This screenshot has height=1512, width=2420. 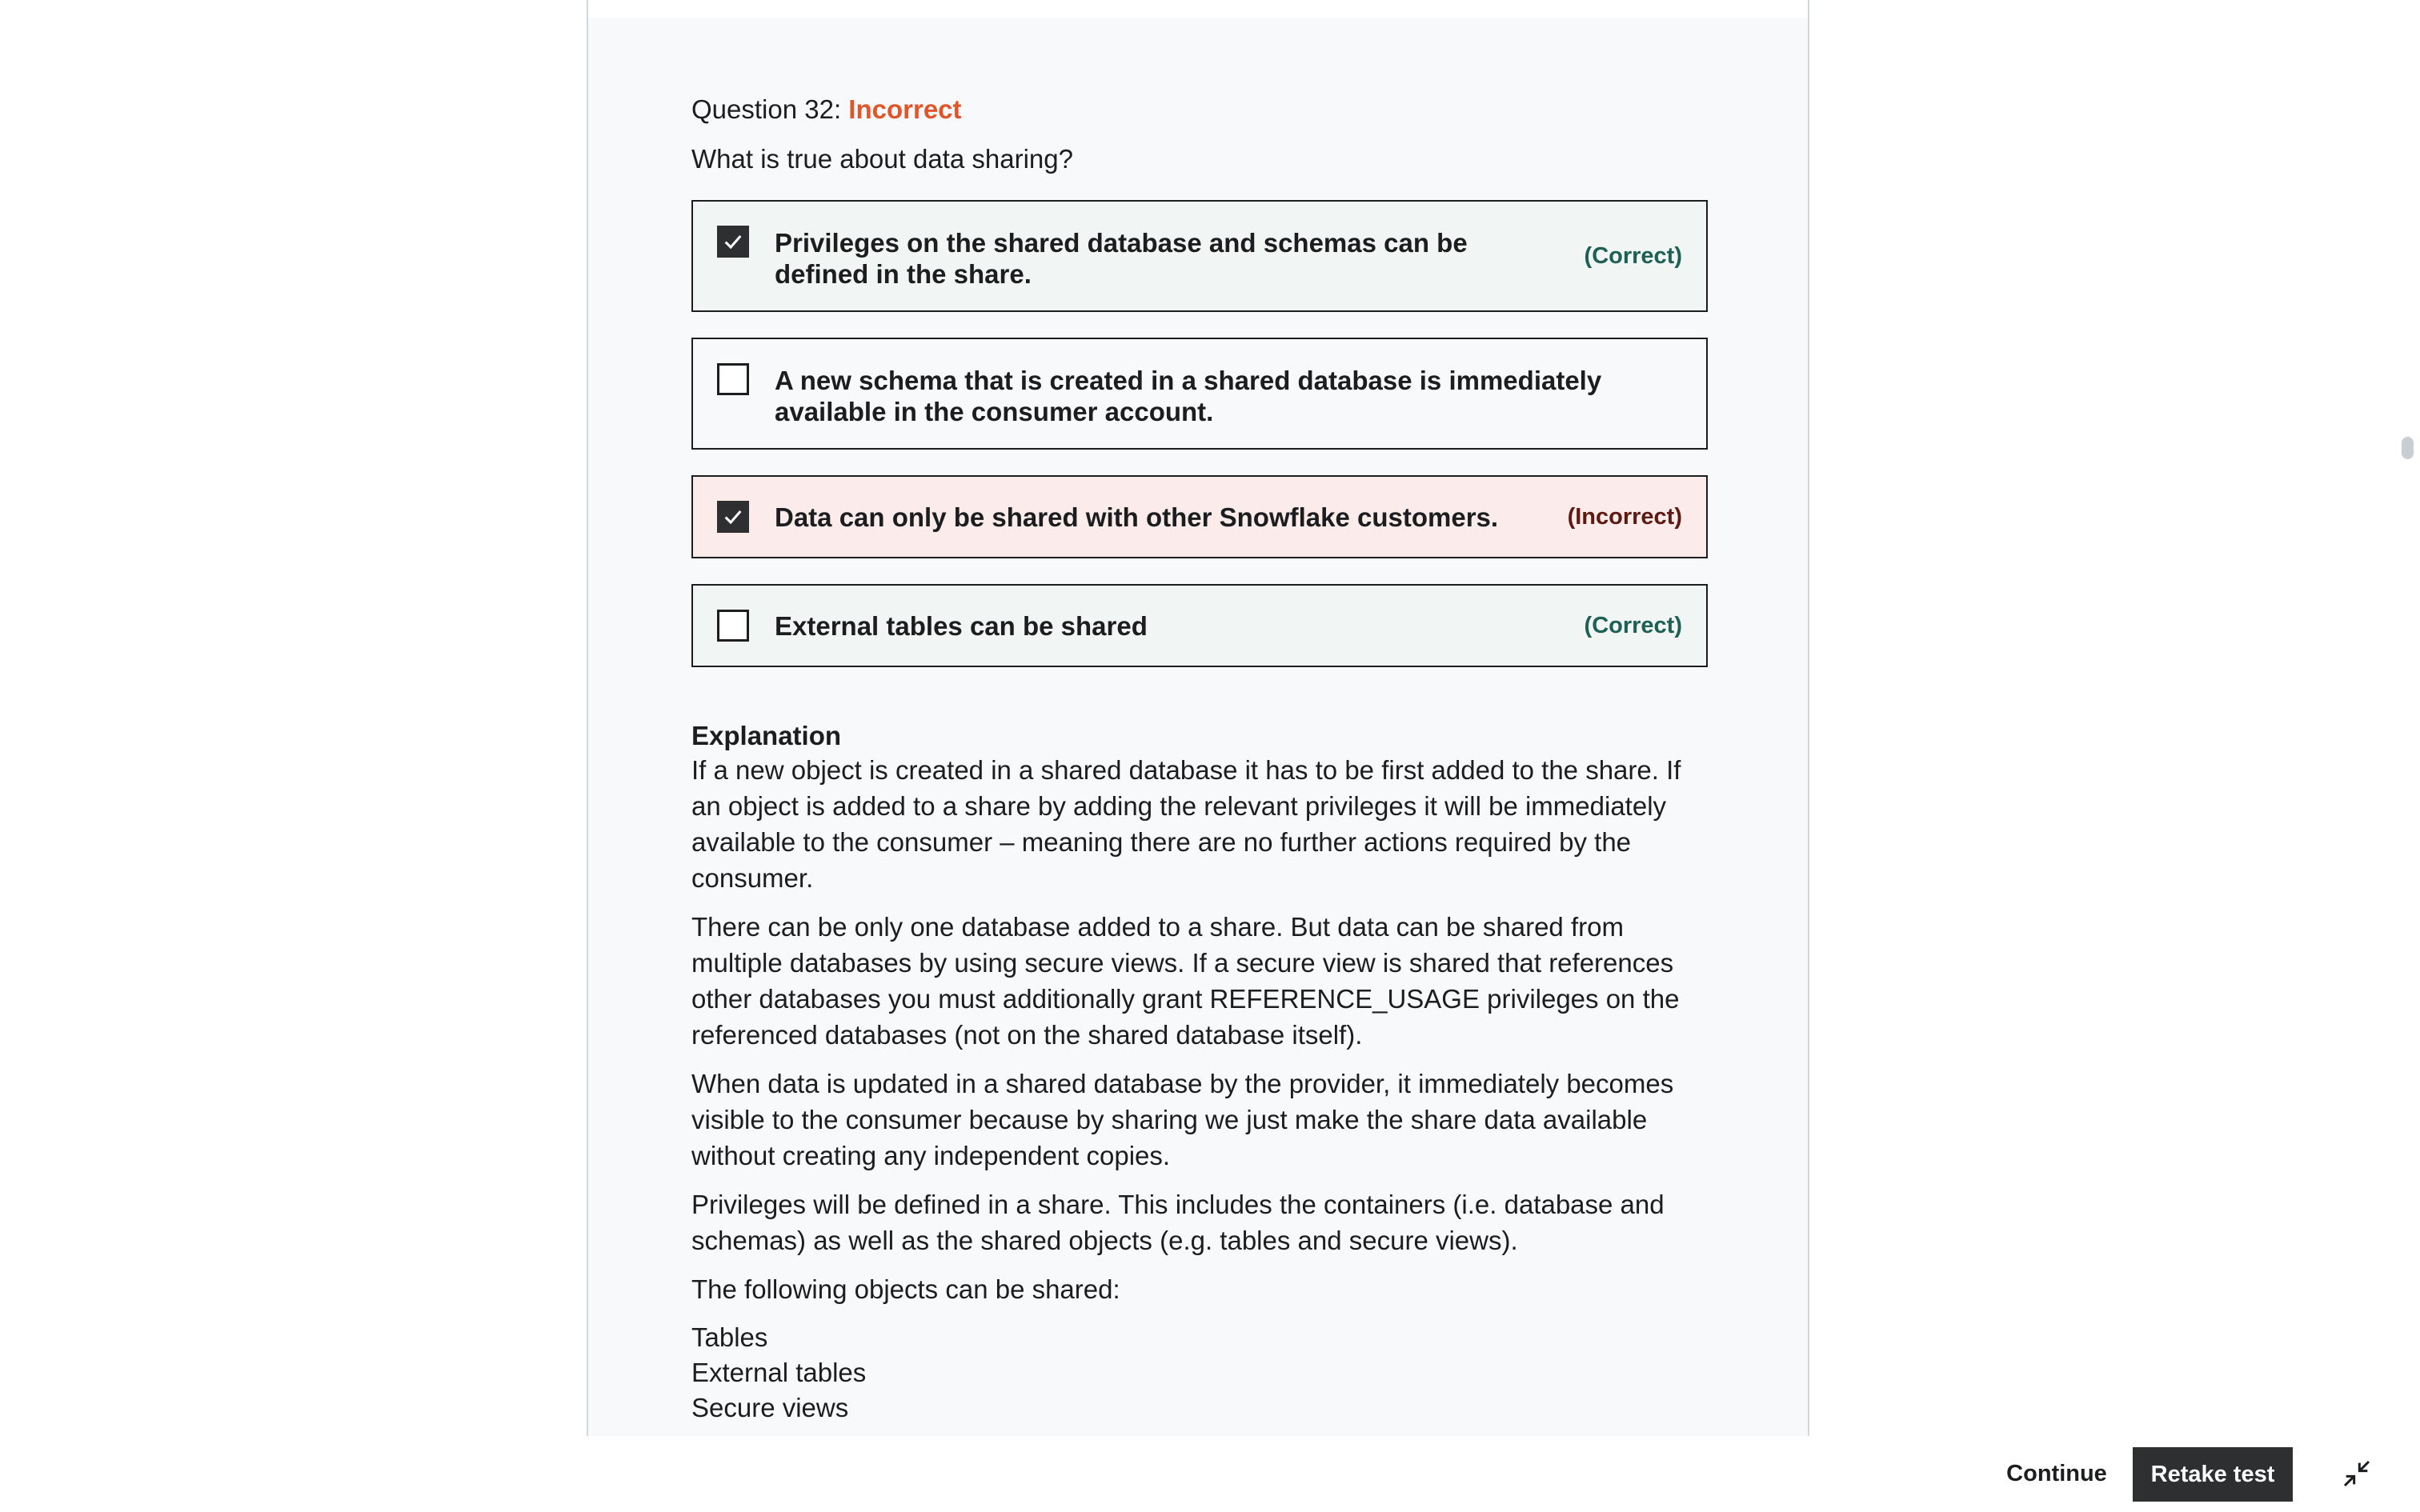 I want to click on shareable-object-item: Secure views, so click(x=770, y=1407).